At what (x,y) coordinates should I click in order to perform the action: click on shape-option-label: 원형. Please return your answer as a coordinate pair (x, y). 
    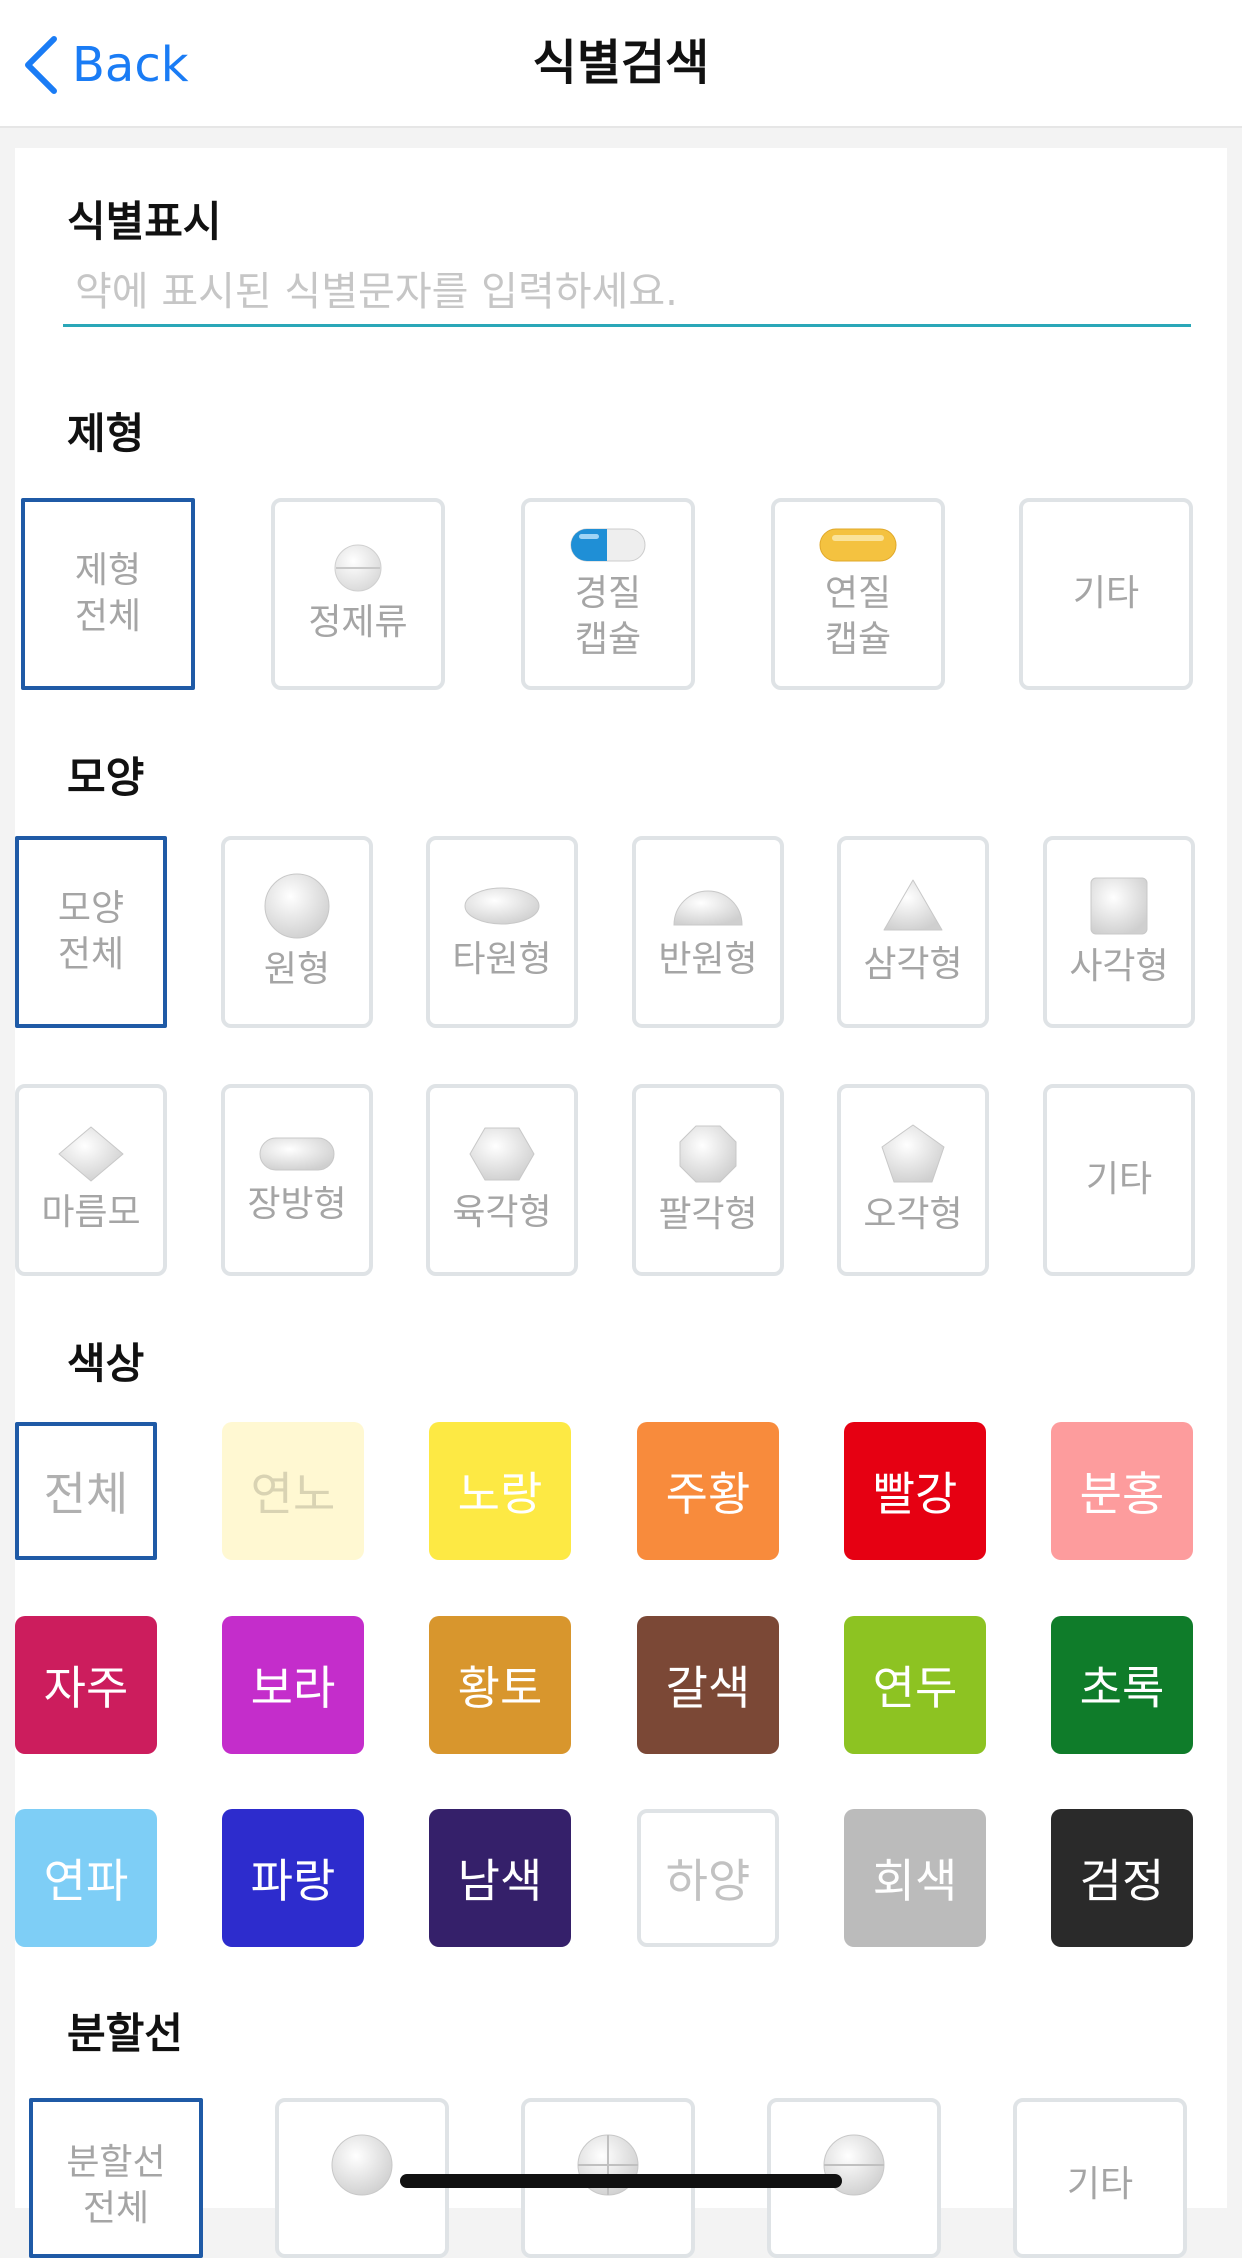
    Looking at the image, I should click on (297, 969).